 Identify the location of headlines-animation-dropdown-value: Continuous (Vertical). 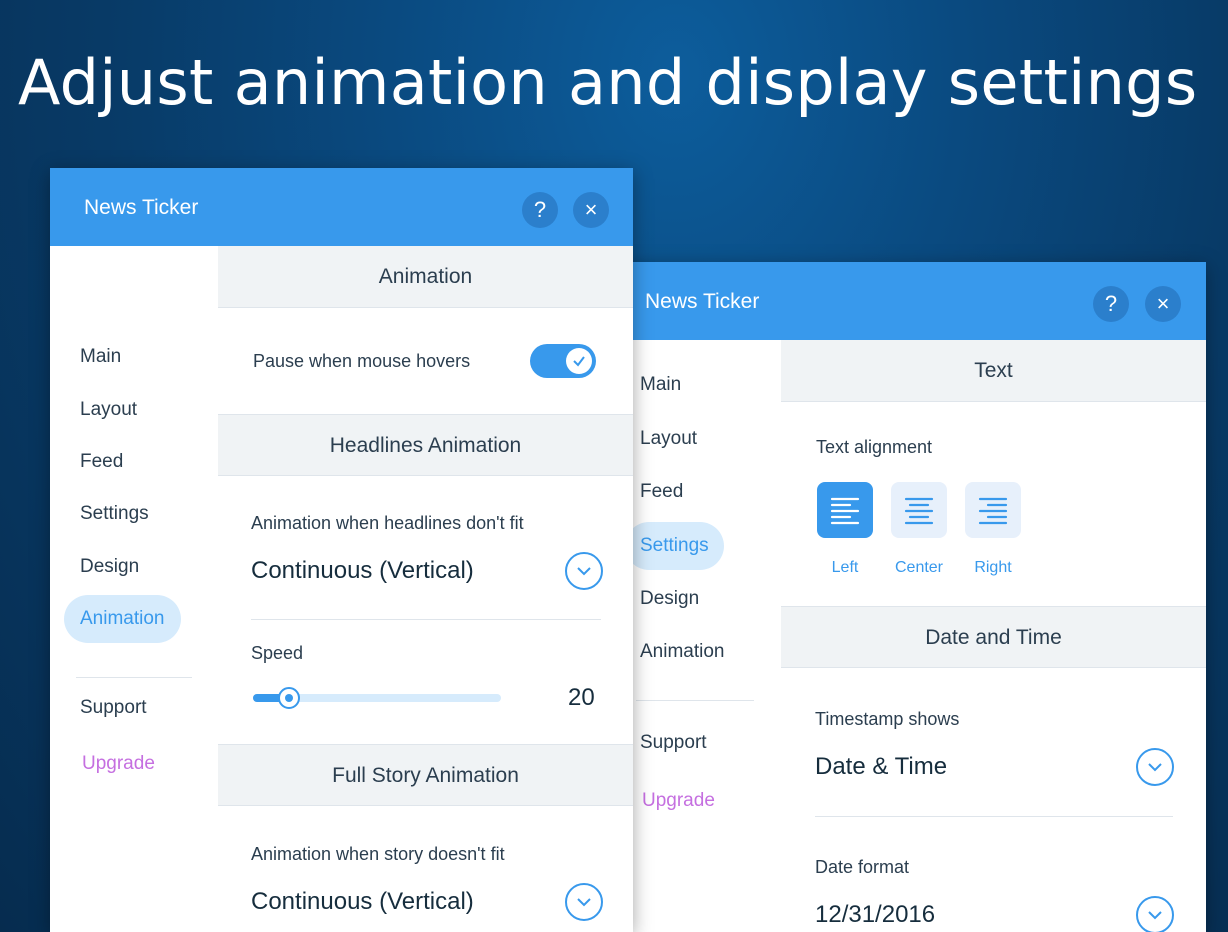
(362, 571).